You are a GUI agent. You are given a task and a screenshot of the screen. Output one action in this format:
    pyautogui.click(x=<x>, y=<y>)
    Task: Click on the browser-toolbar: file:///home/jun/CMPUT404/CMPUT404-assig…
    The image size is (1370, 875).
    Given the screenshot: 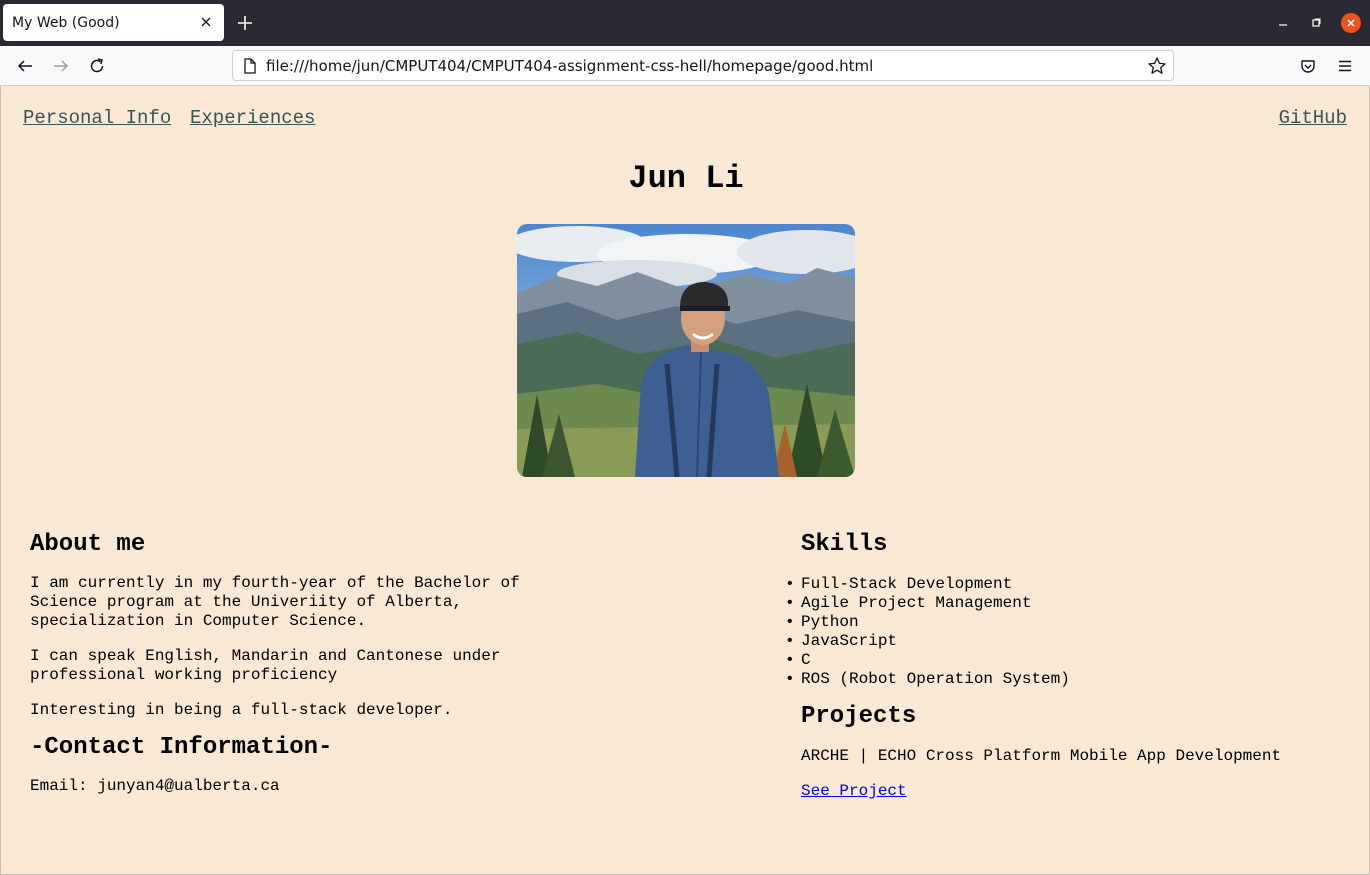 What is the action you would take?
    pyautogui.click(x=685, y=66)
    